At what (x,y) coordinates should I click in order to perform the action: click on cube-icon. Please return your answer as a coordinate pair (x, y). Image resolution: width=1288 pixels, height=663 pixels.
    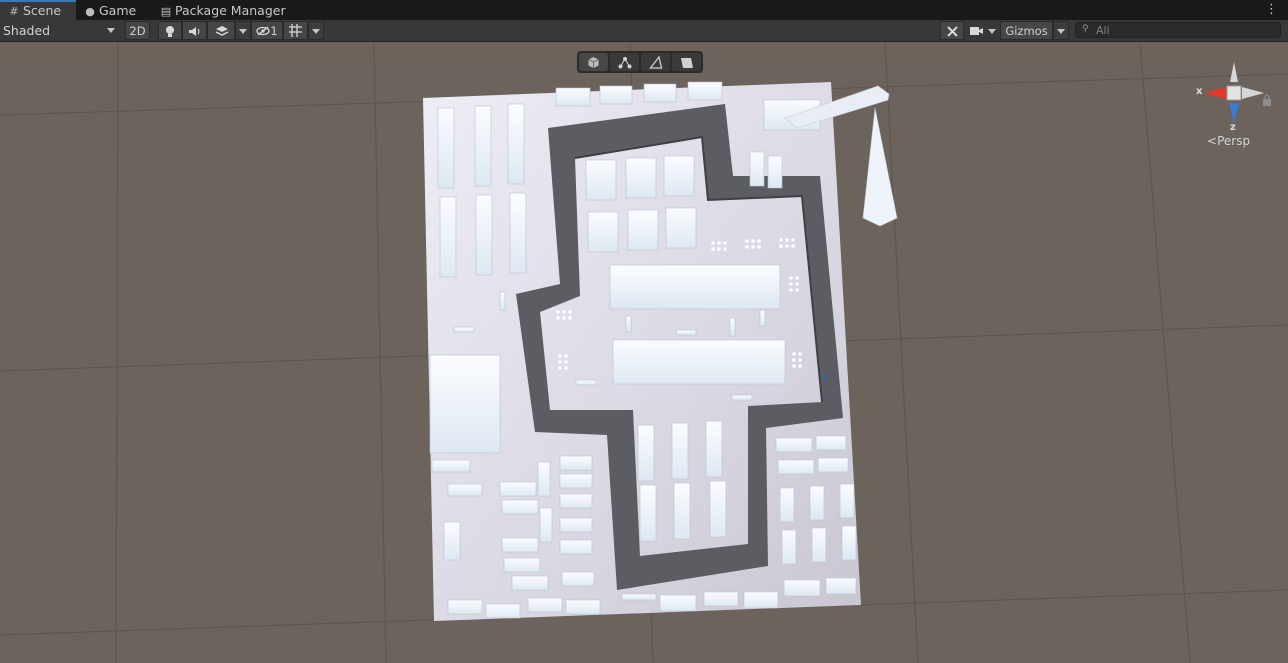
    Looking at the image, I should click on (593, 62).